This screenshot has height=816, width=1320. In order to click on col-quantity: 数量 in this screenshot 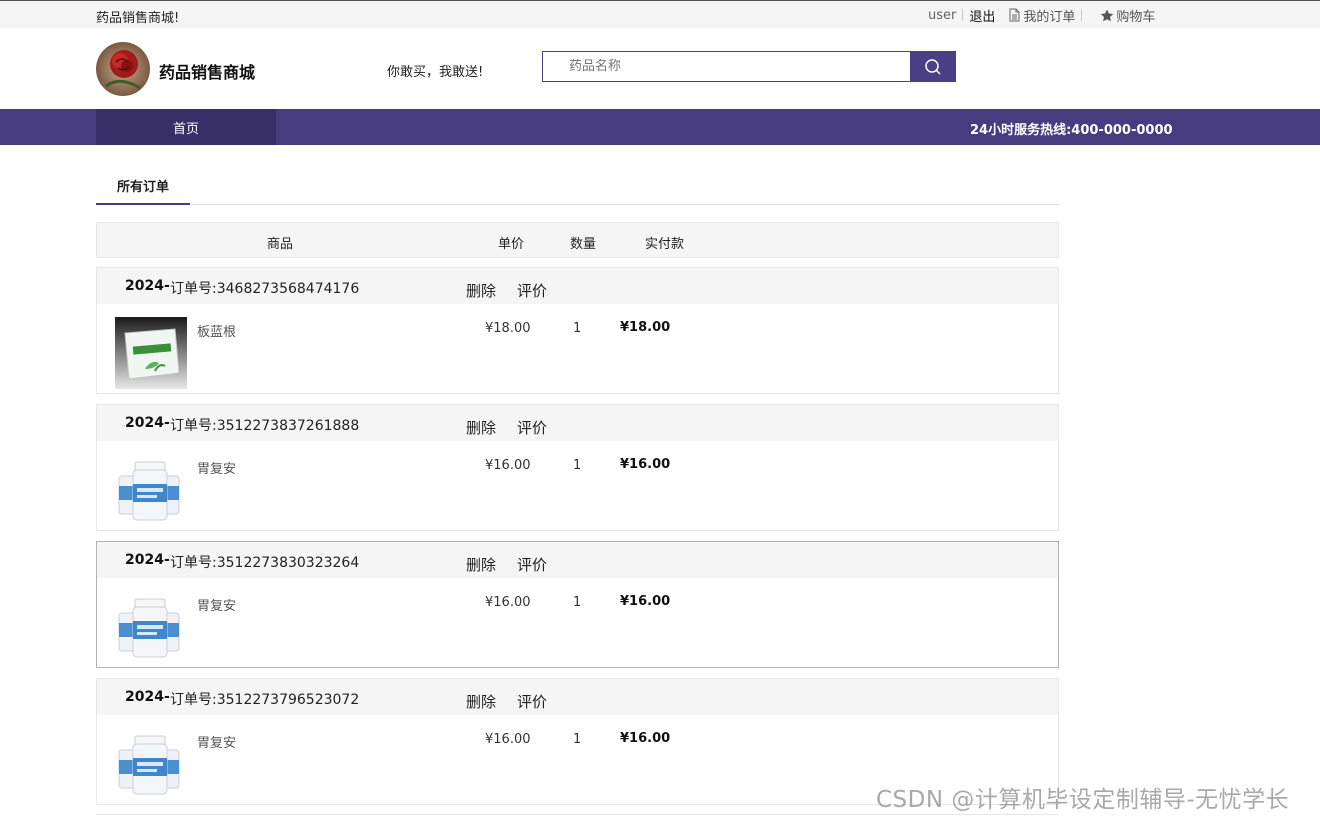, I will do `click(583, 244)`.